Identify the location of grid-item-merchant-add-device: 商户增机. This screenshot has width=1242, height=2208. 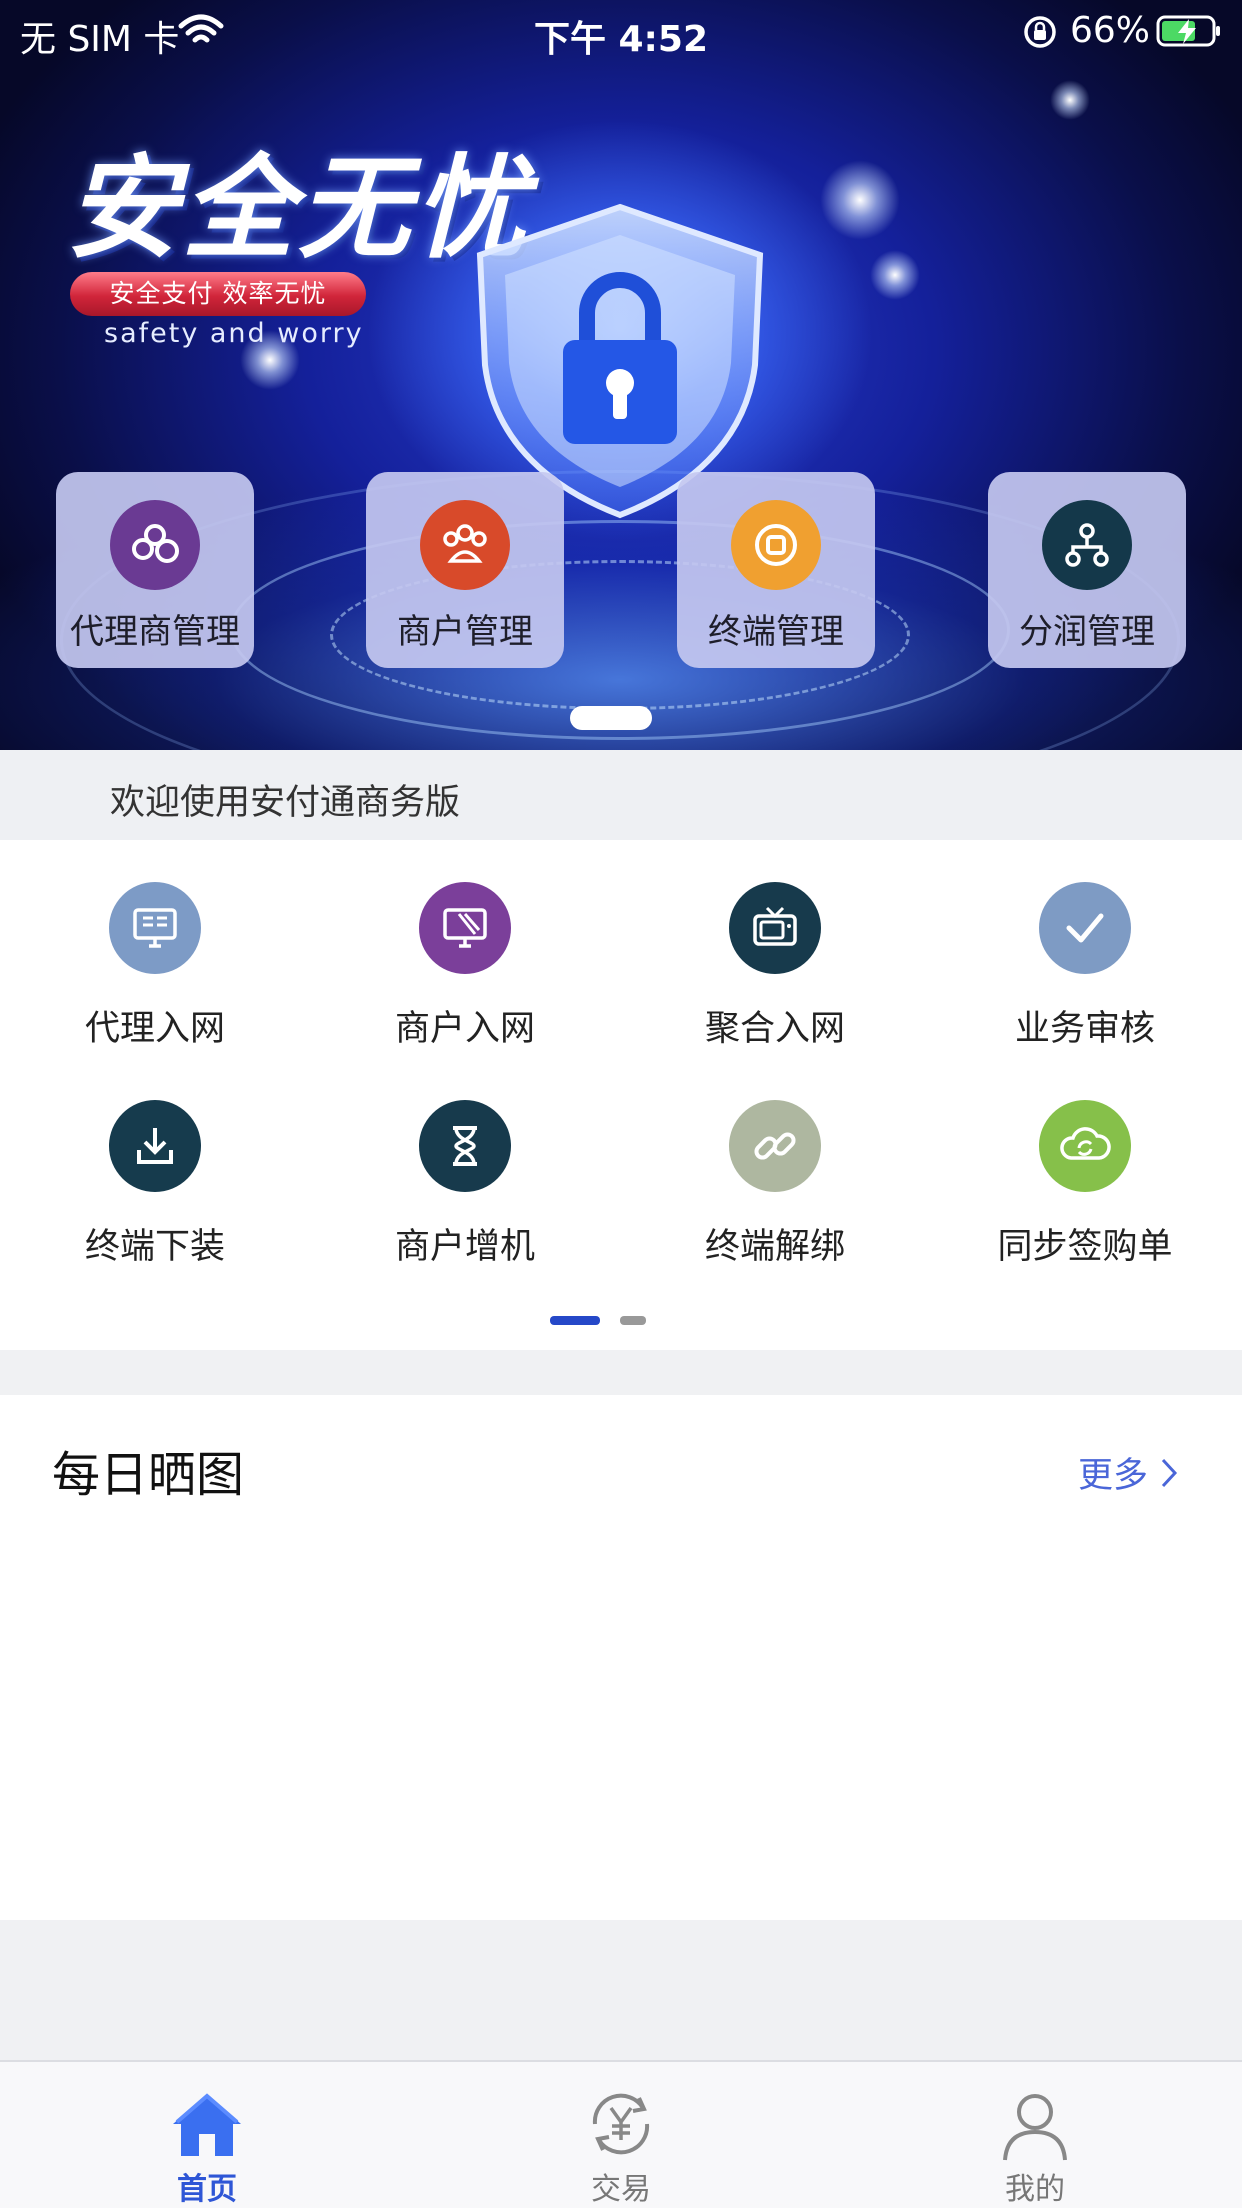
(465, 1162).